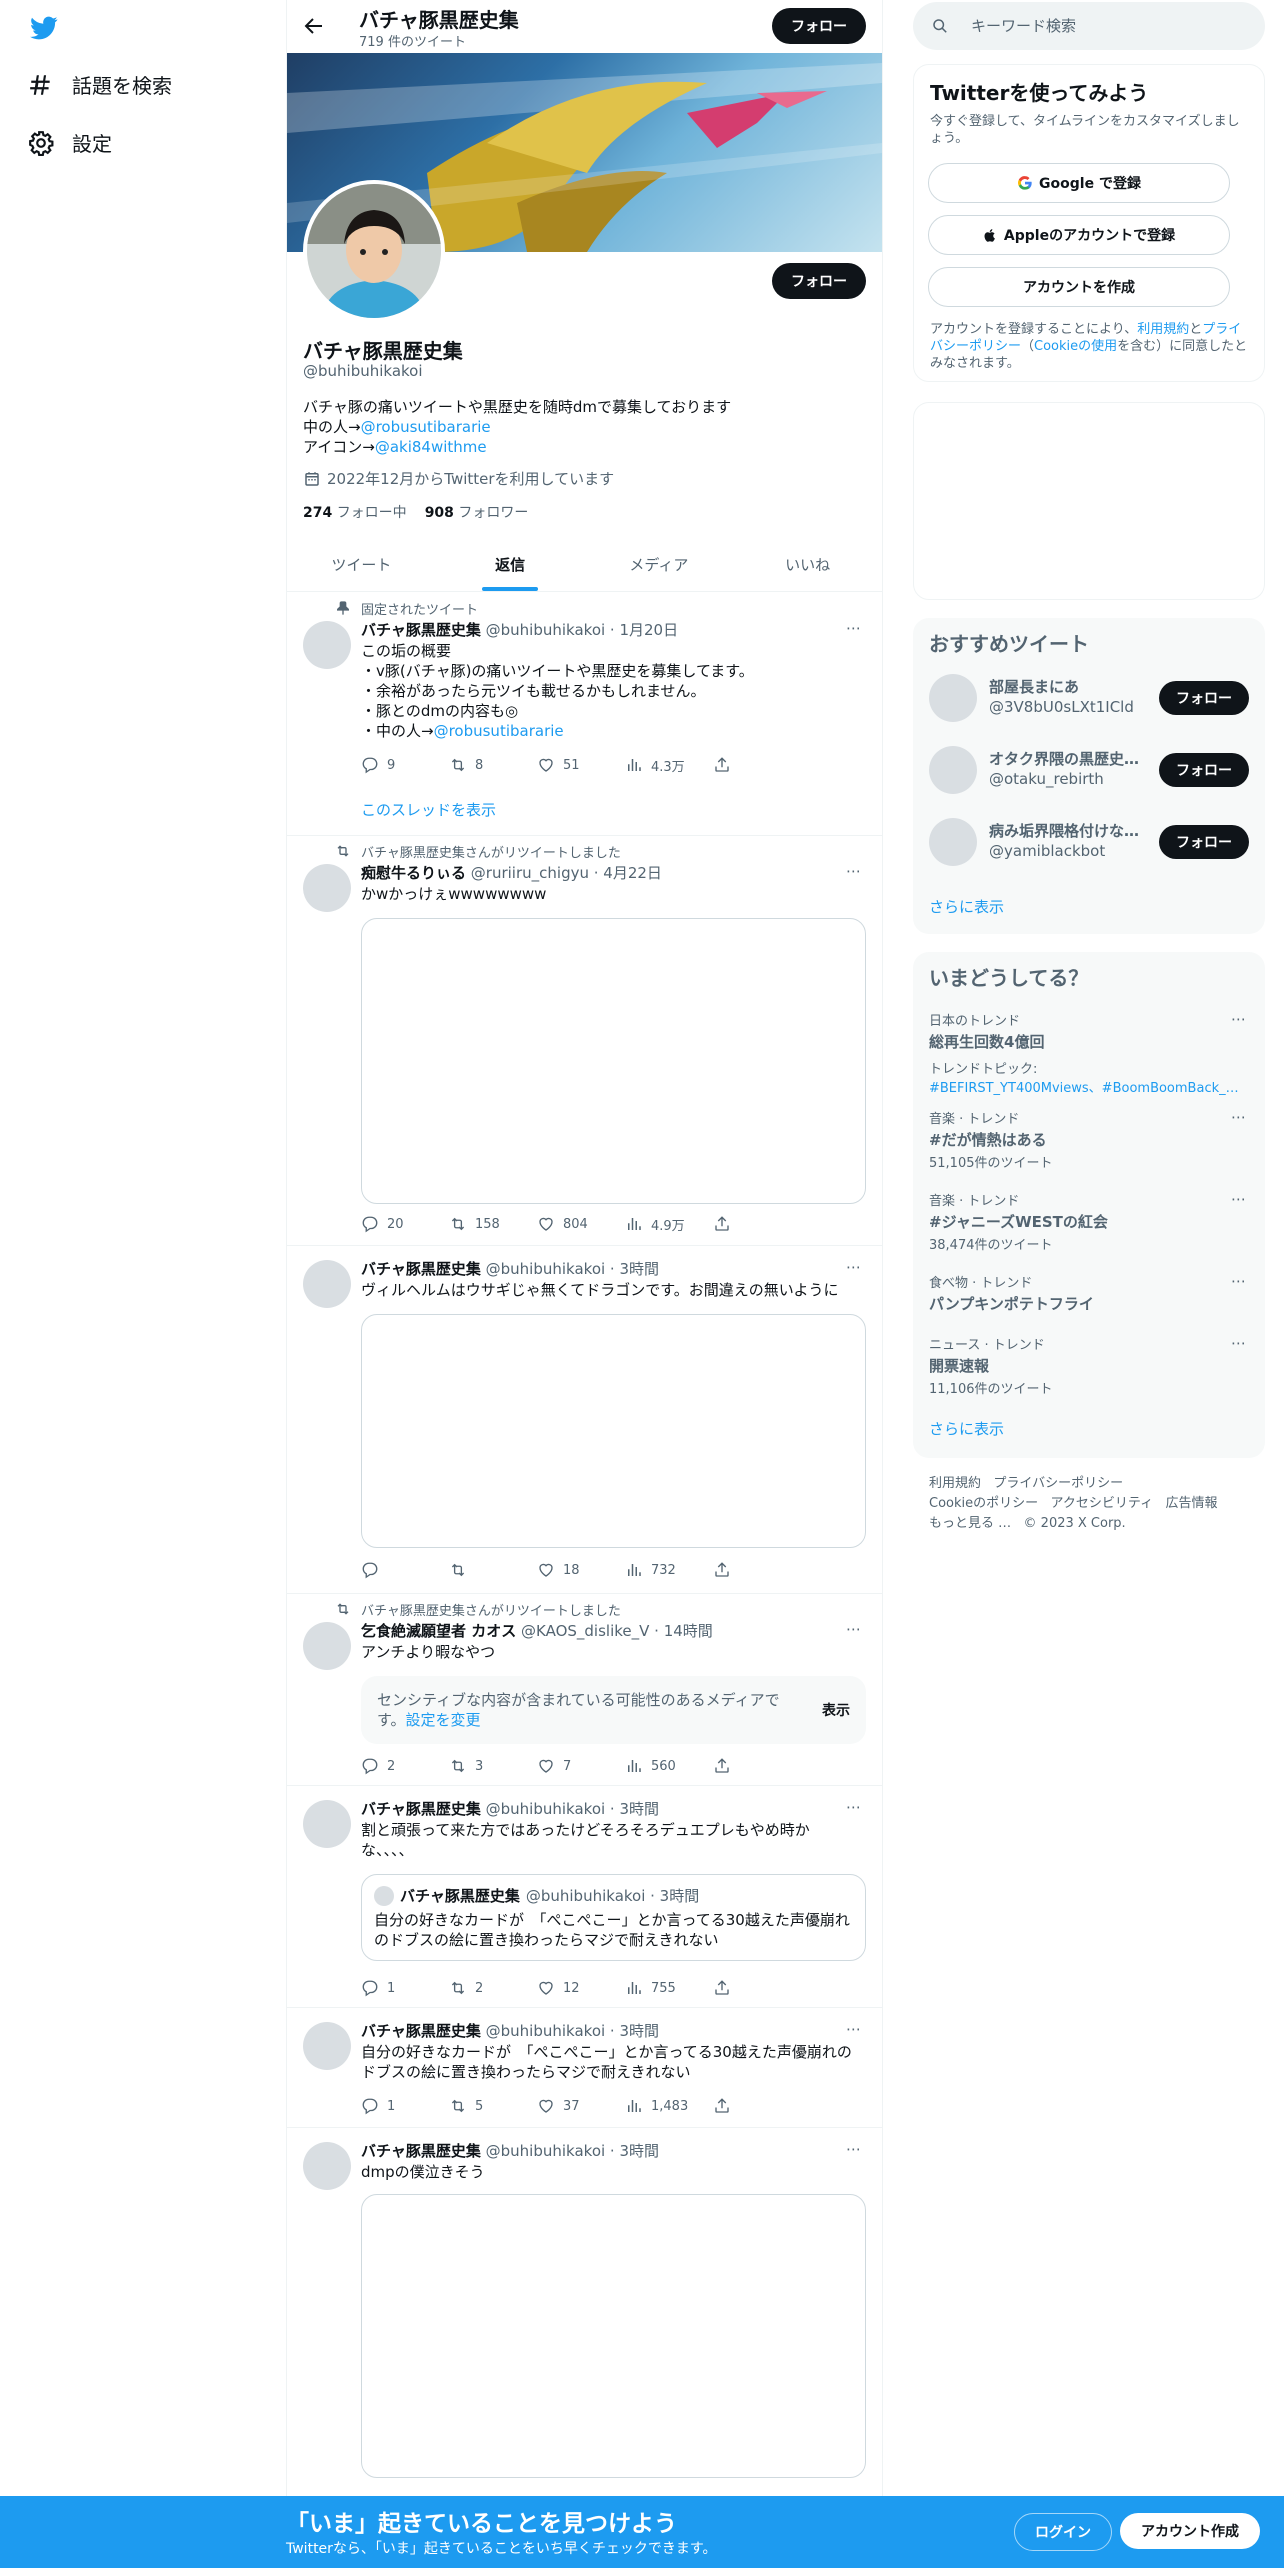 This screenshot has height=2568, width=1284. Describe the element at coordinates (510, 564) in the screenshot. I see `tab-replies: 返信` at that location.